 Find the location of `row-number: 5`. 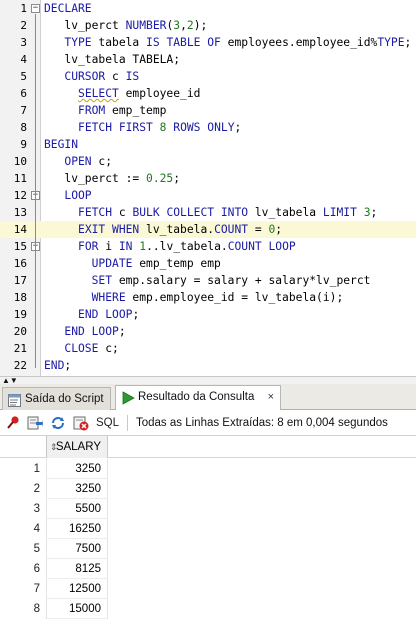

row-number: 5 is located at coordinates (36, 549).